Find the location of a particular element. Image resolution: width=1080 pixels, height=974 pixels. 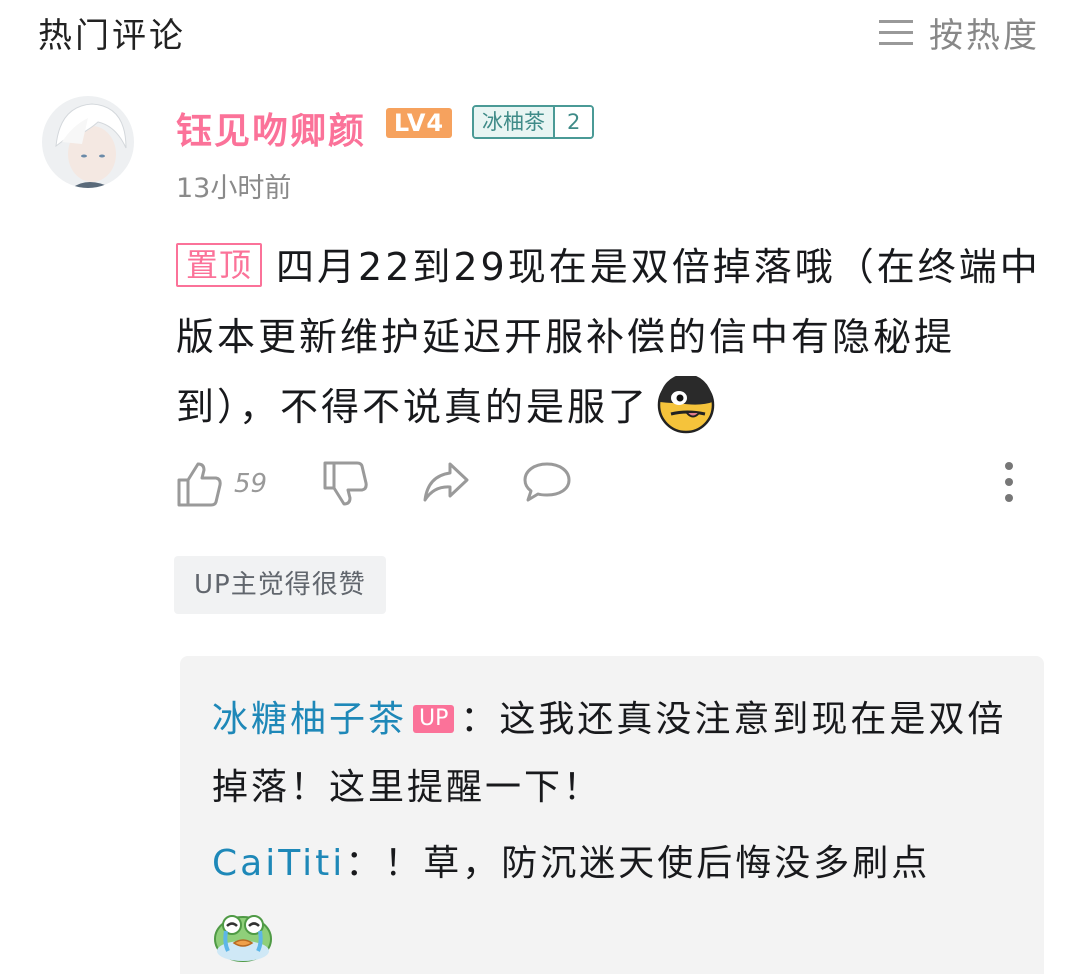

reply-username: CaiTiti is located at coordinates (278, 863).